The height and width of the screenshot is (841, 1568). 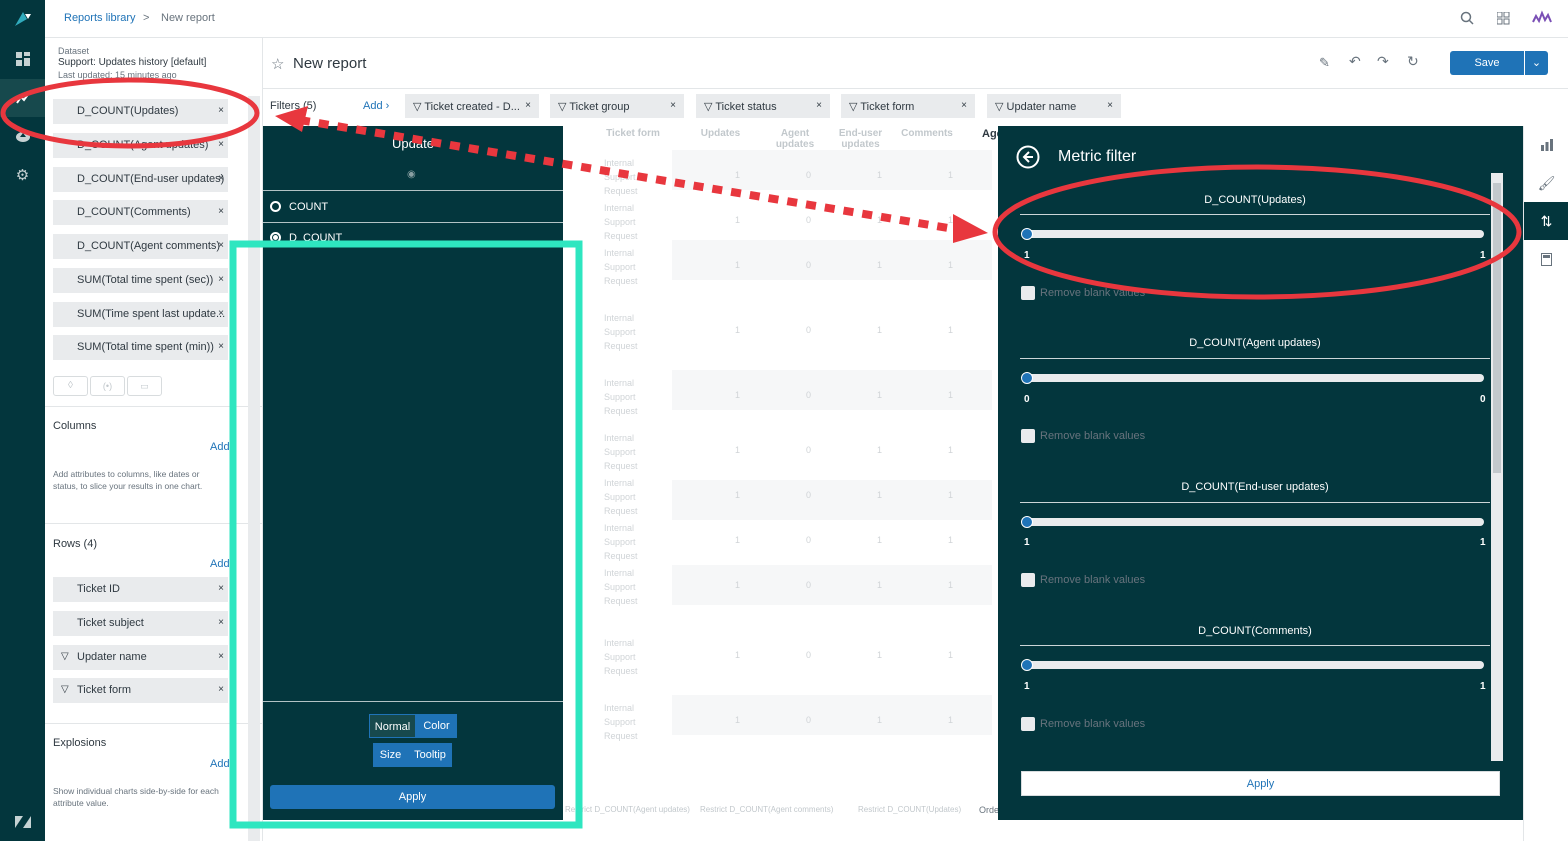 What do you see at coordinates (1257, 232) in the screenshot?
I see `annotation-ellipse-right` at bounding box center [1257, 232].